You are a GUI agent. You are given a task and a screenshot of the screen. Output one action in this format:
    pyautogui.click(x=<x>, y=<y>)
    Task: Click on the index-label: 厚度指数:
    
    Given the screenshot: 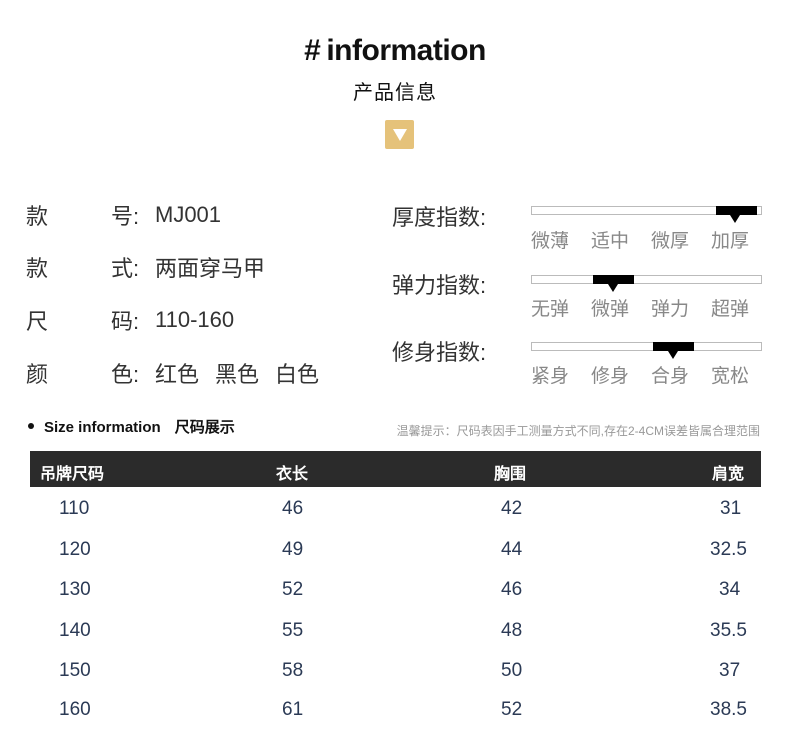 What is the action you would take?
    pyautogui.click(x=439, y=217)
    